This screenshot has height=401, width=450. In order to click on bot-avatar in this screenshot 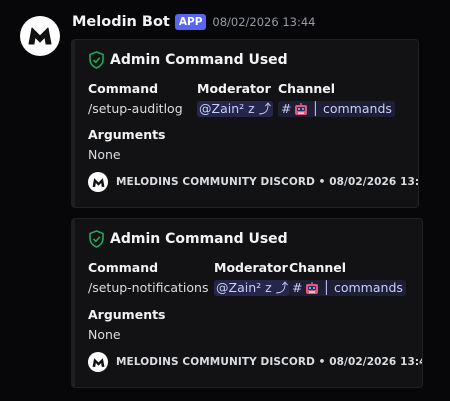, I will do `click(40, 36)`.